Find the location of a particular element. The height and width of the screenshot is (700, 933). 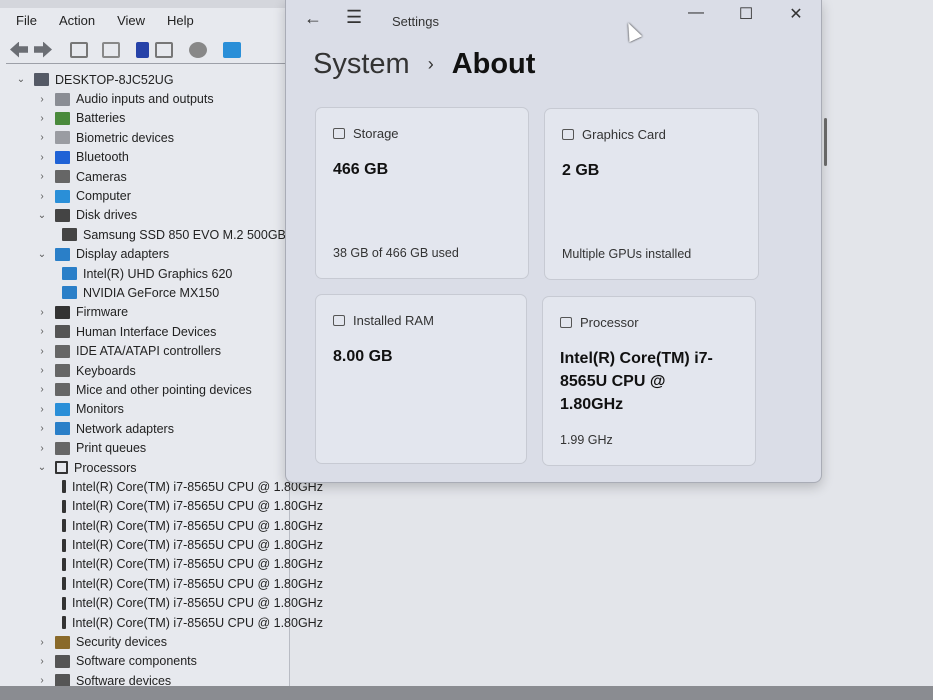

forward-icon is located at coordinates (43, 49).